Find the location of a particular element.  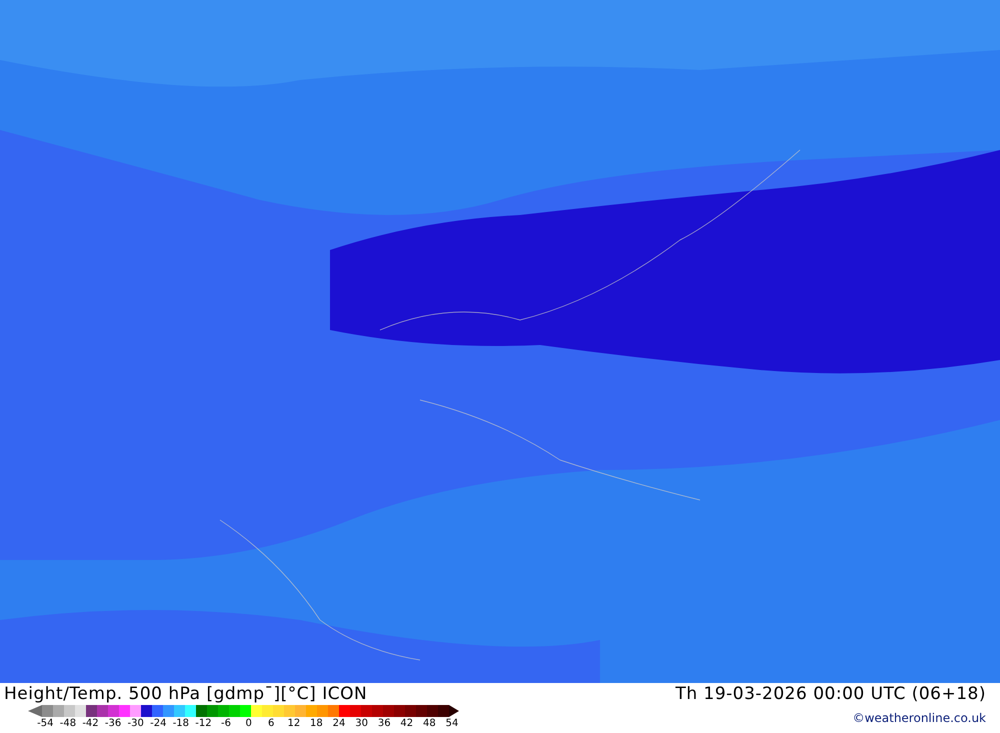

scale-label: -18 is located at coordinates (181, 724).